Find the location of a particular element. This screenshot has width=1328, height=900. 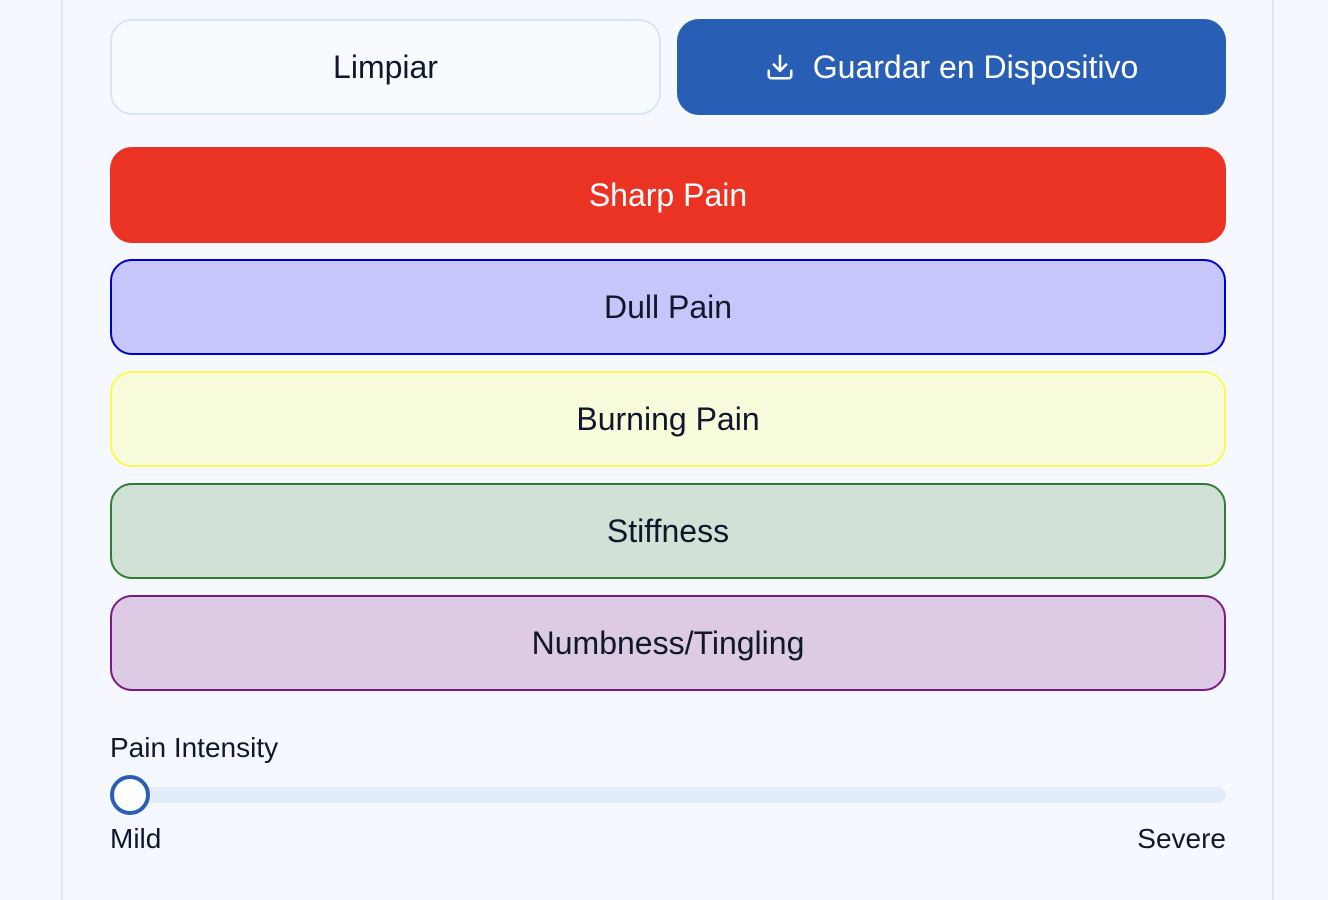

pain-type-label: Burning Pain is located at coordinates (668, 418).